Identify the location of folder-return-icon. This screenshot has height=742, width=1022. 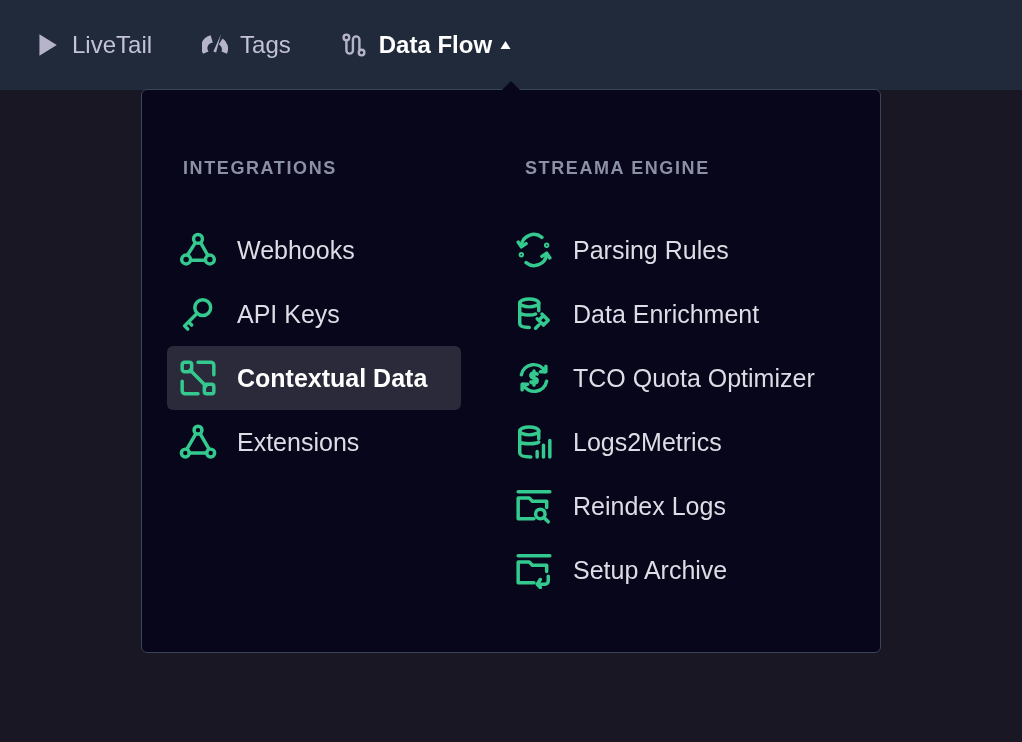
(534, 570).